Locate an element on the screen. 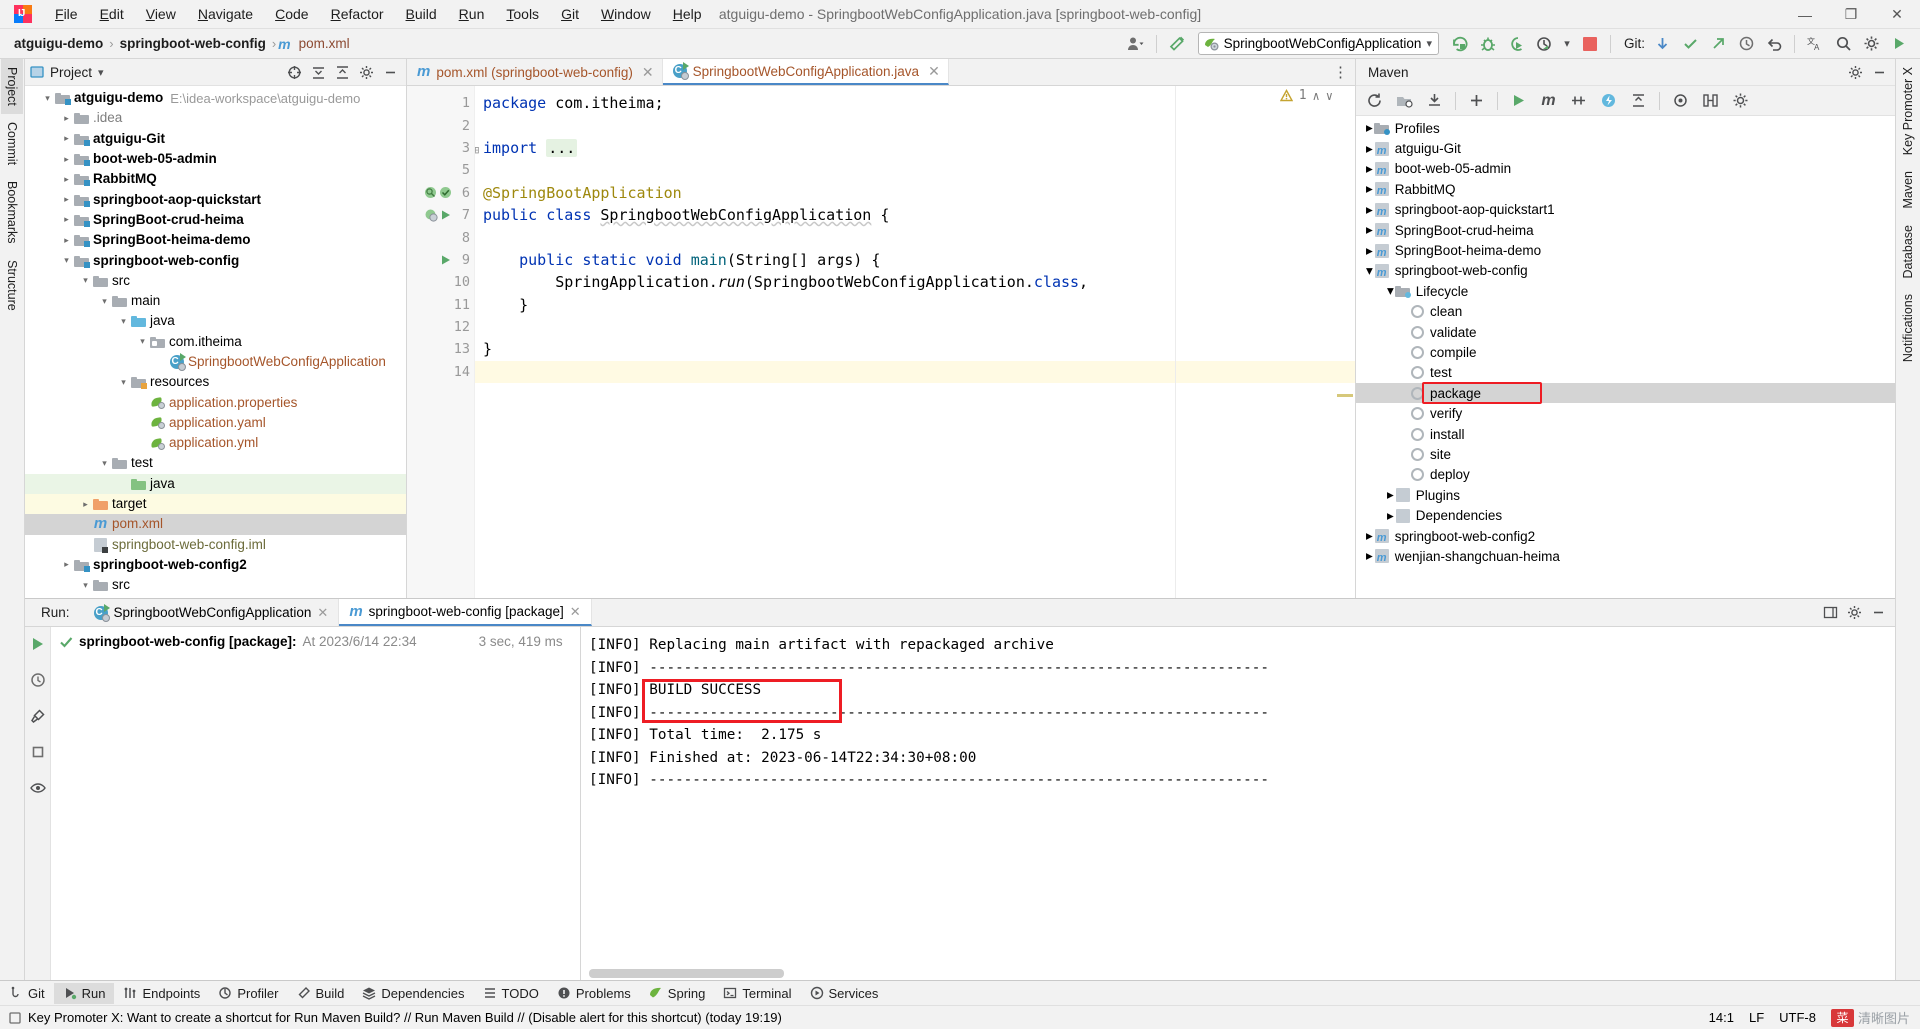  project-tree-row: ▾ test is located at coordinates (215, 463).